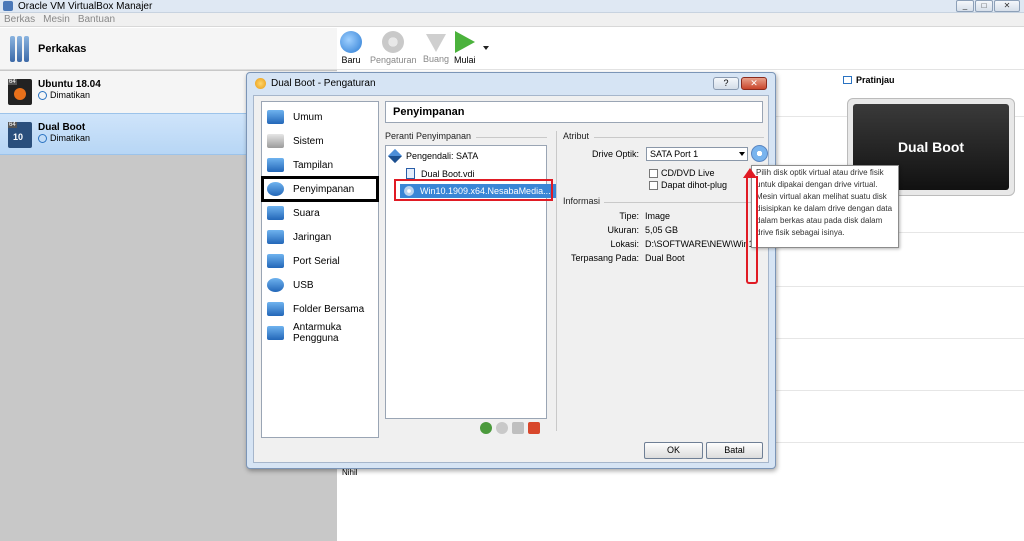  I want to click on nav-usb: USB, so click(320, 285).